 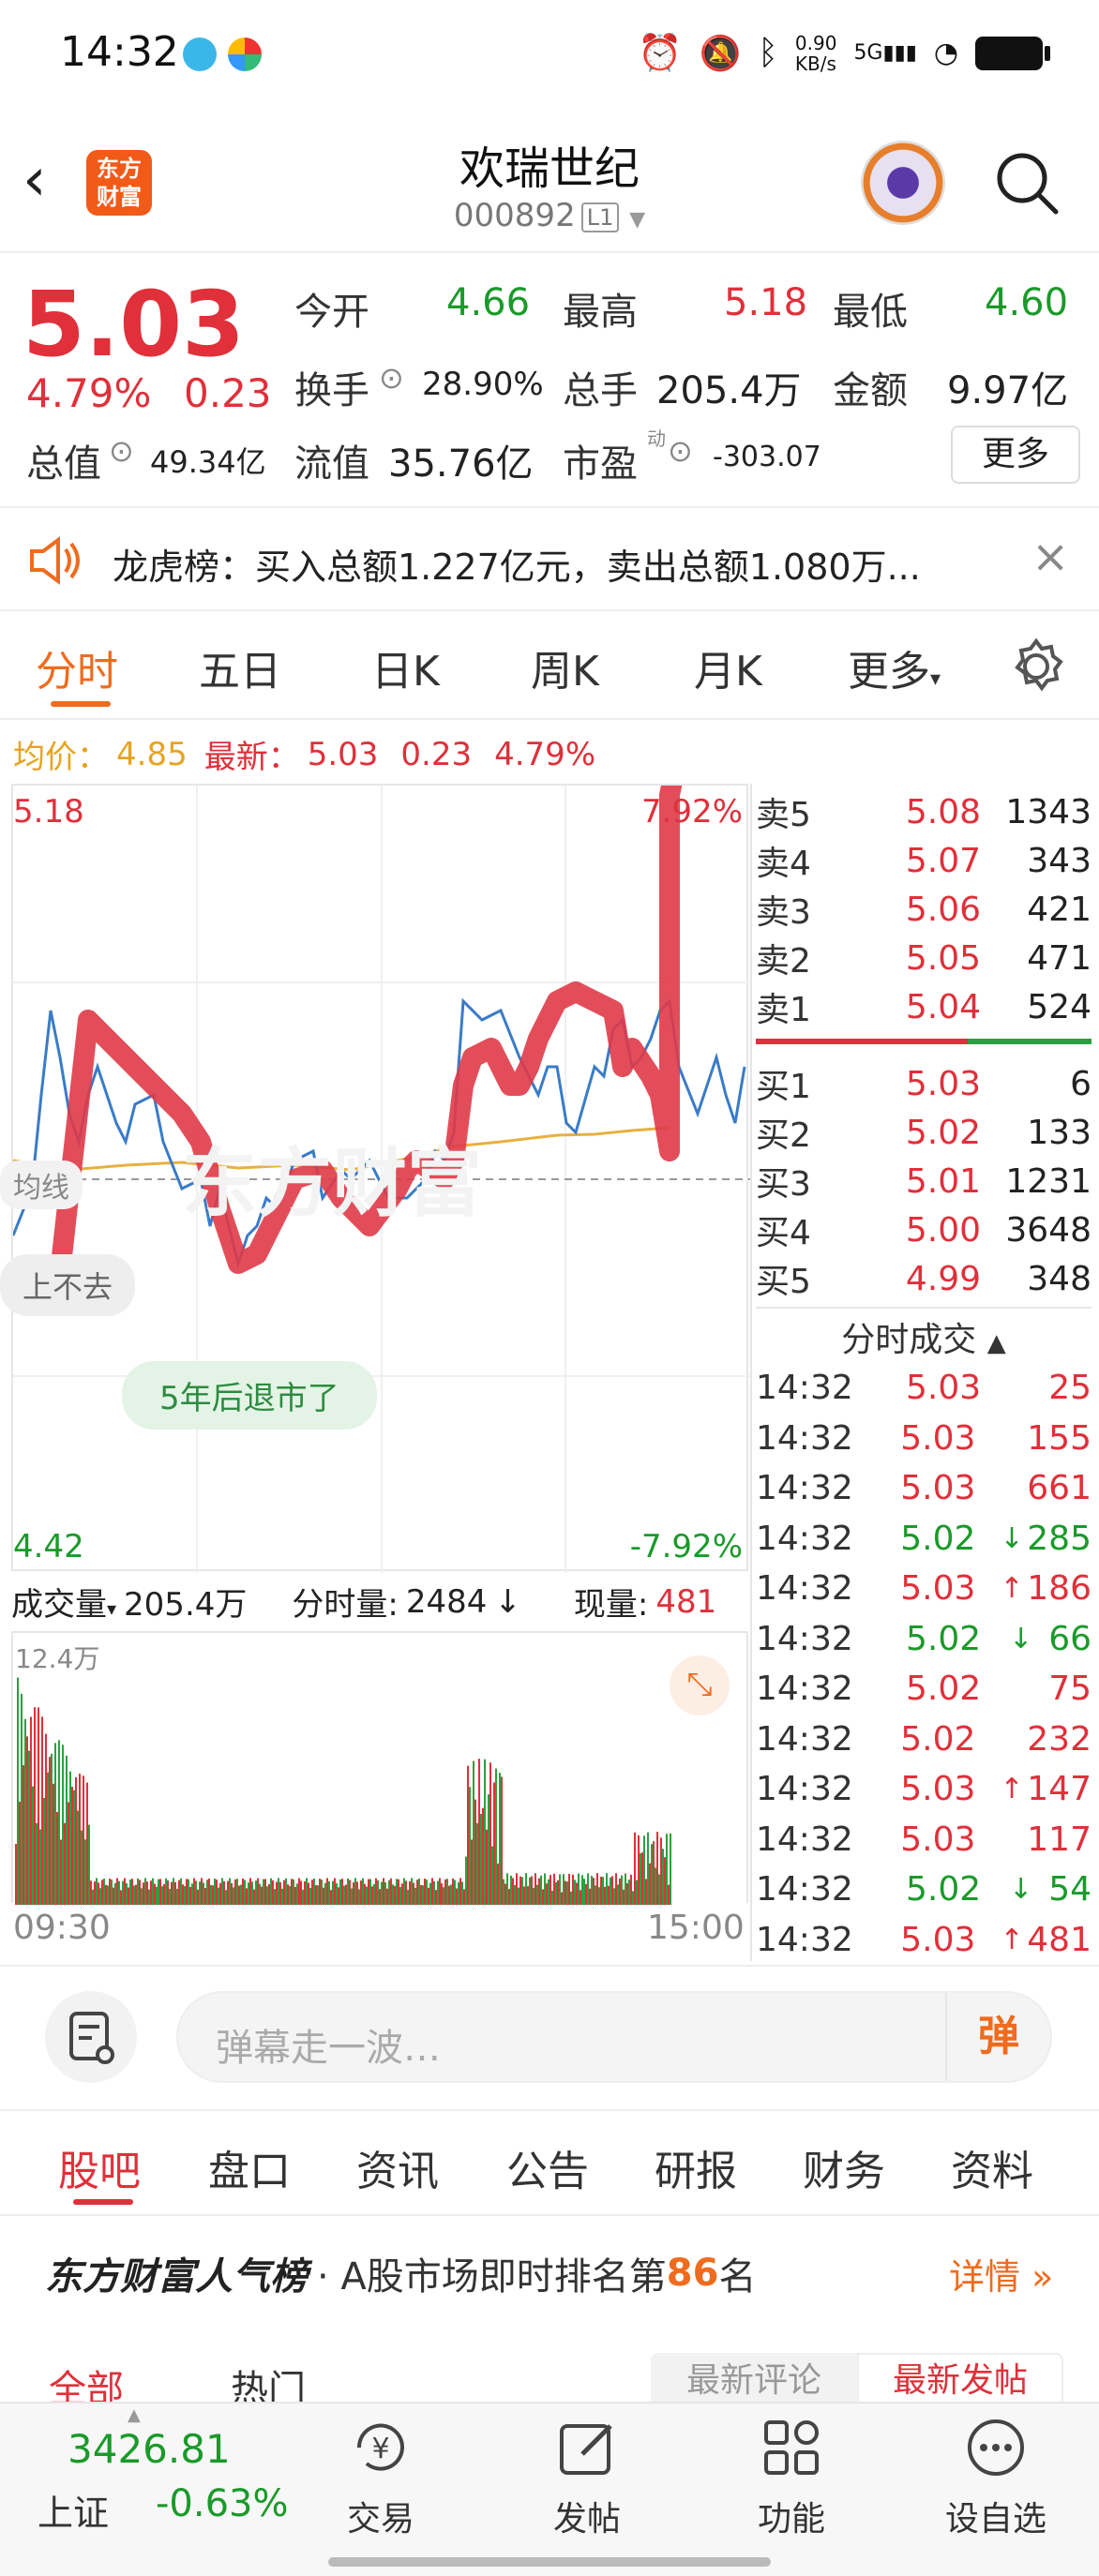 I want to click on order-book-row: 卖1 5.04 524, so click(x=923, y=1007).